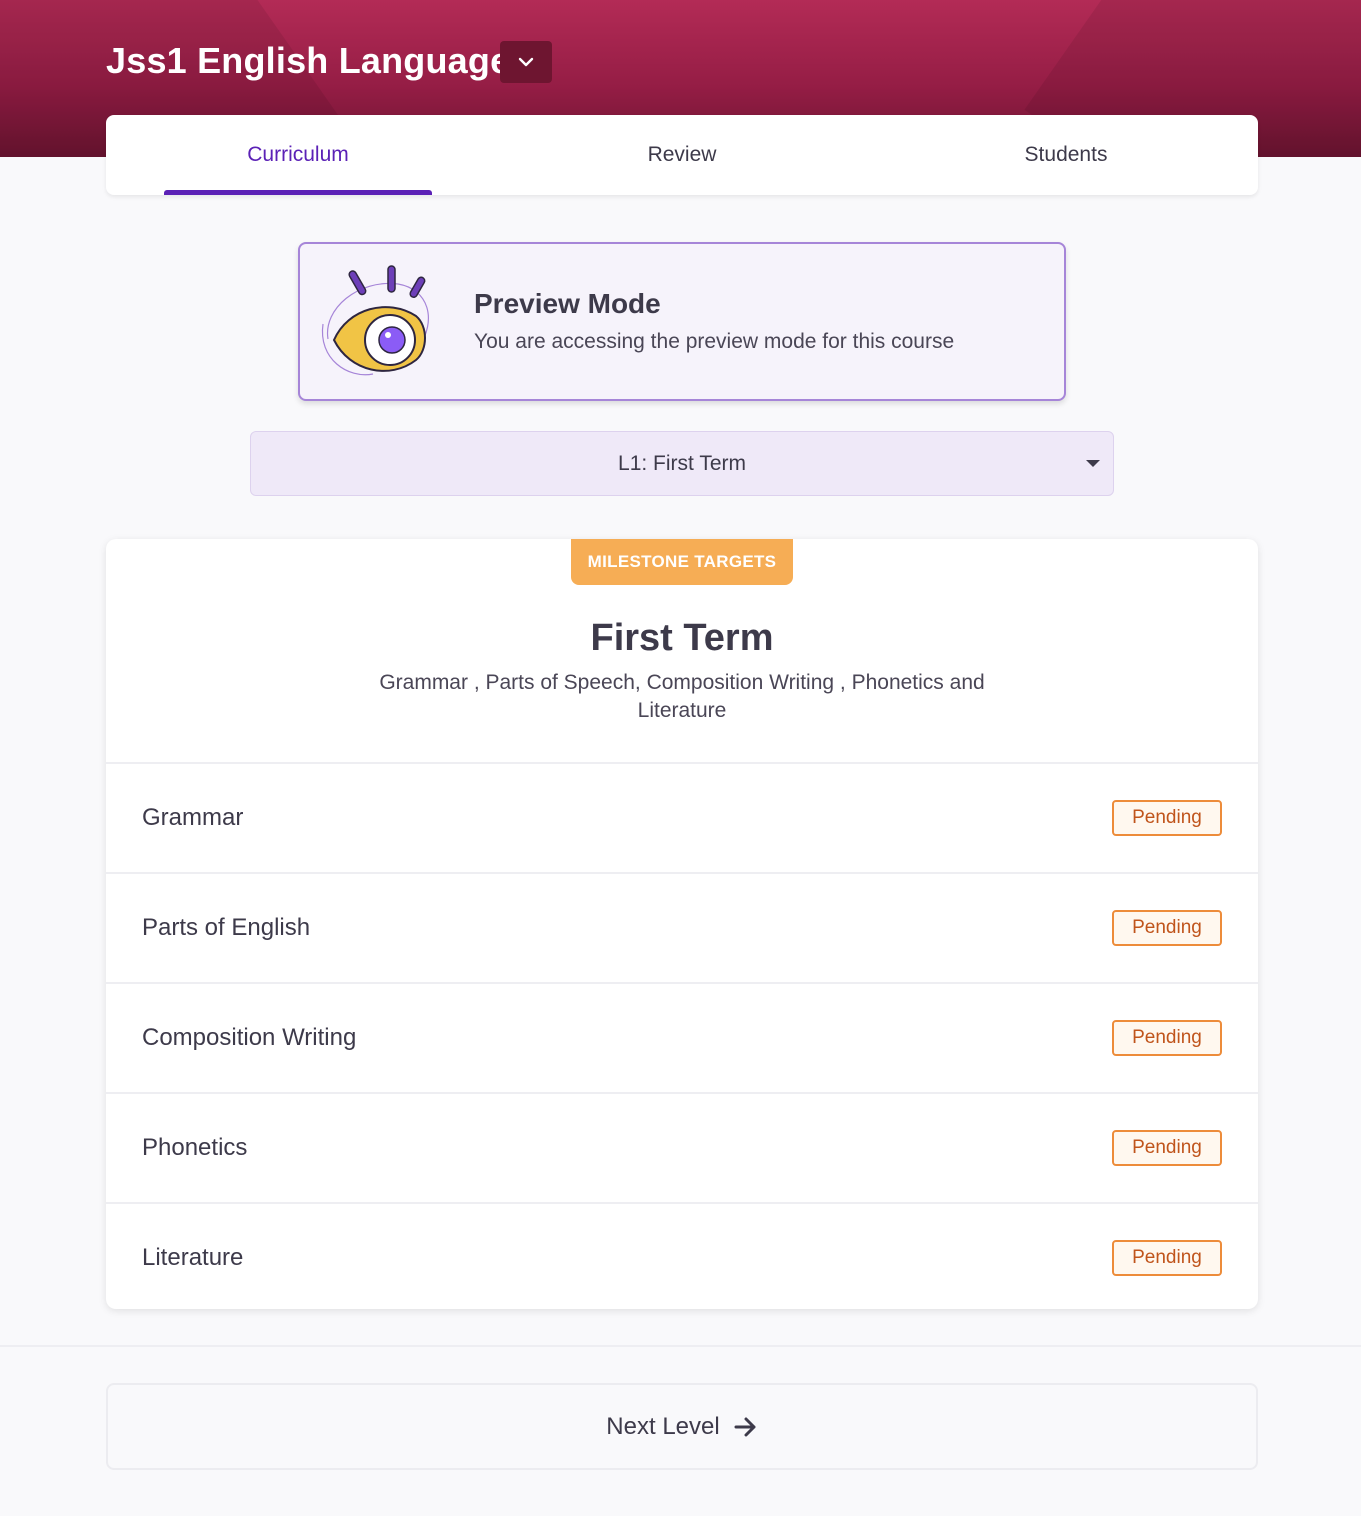 Image resolution: width=1361 pixels, height=1516 pixels. Describe the element at coordinates (375, 320) in the screenshot. I see `eye-icon` at that location.